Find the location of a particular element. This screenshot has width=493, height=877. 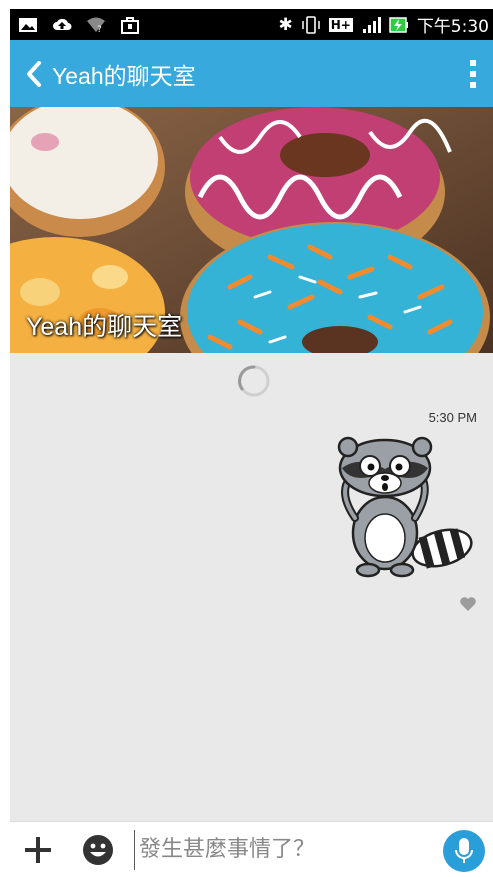

voice-input-button is located at coordinates (464, 851).